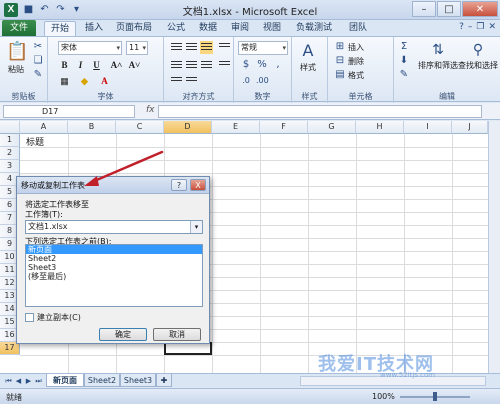 This screenshot has width=500, height=404. Describe the element at coordinates (140, 127) in the screenshot. I see `column-header: C` at that location.